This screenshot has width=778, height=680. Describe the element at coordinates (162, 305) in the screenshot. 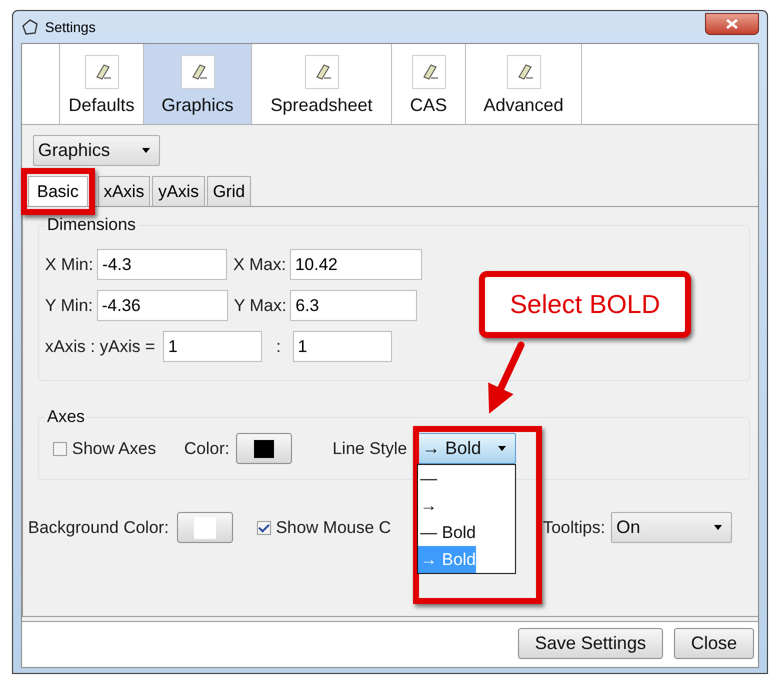

I see `text-field: -4.36` at that location.